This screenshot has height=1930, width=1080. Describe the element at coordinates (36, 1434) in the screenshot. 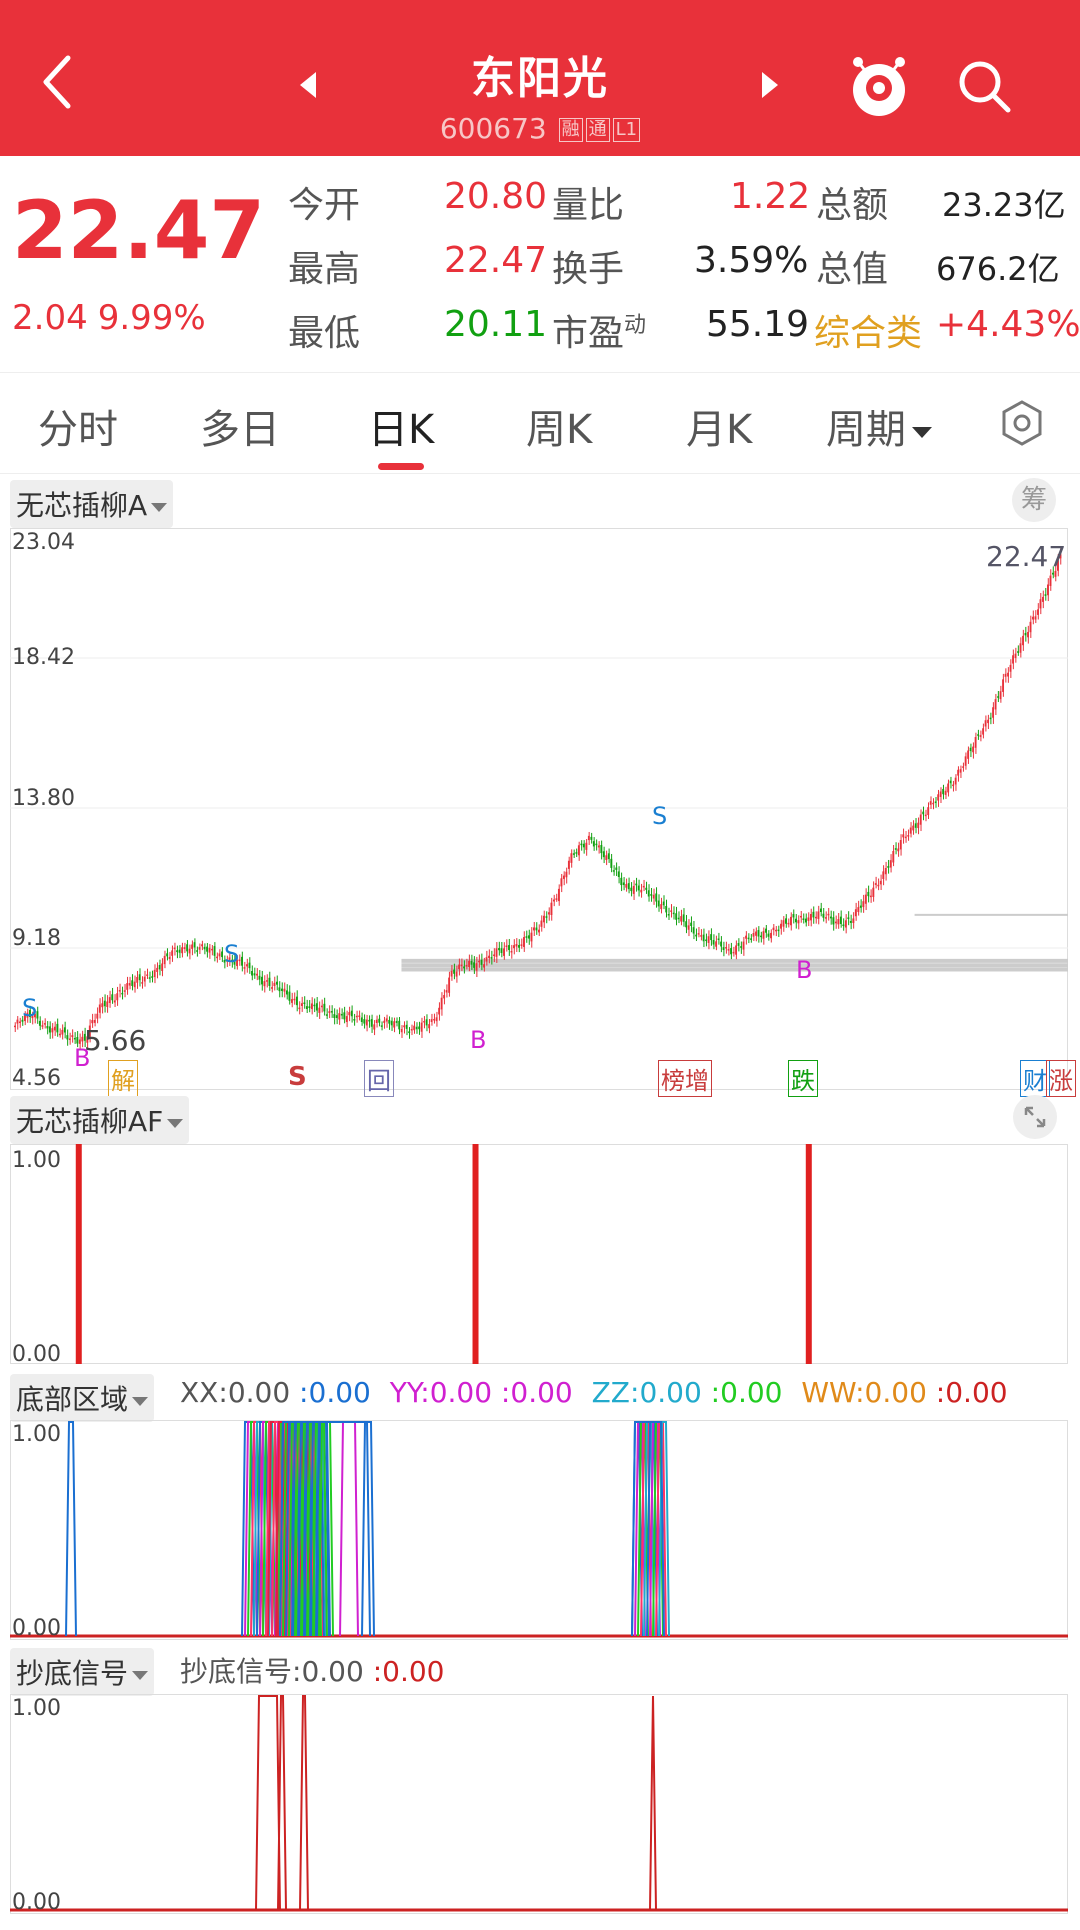

I see `bz-y-top: 1.00` at that location.